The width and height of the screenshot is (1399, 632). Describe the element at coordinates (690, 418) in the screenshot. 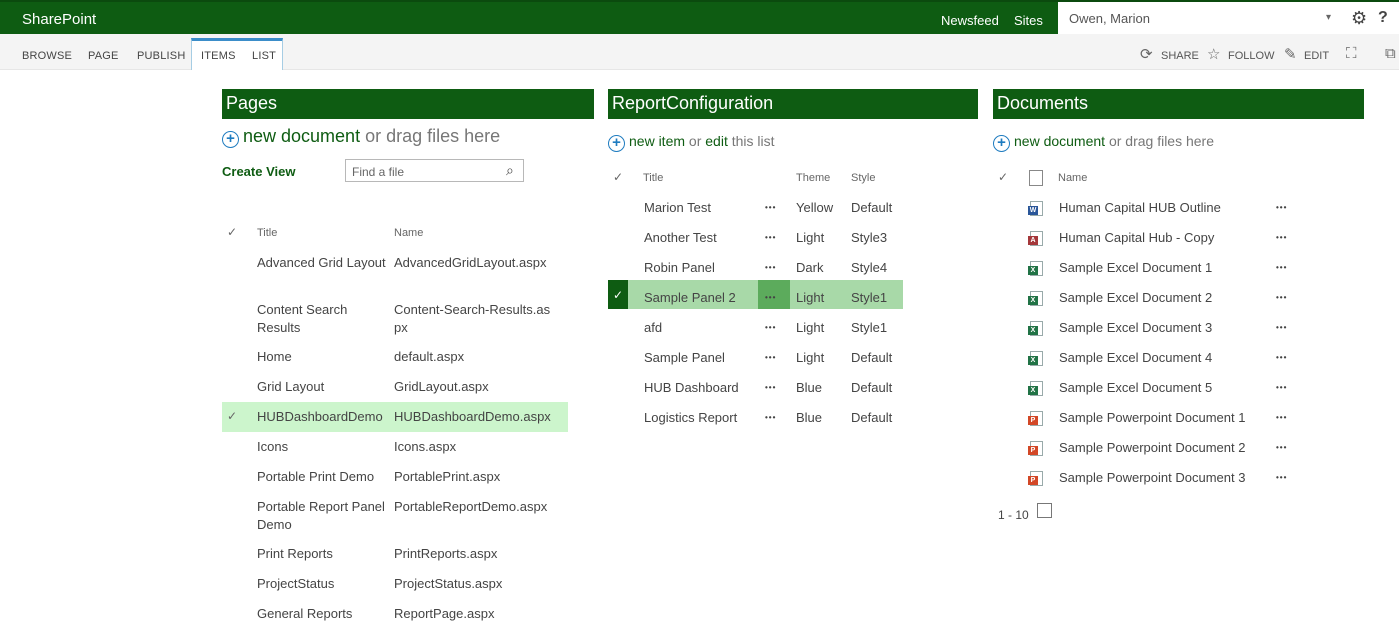

I see `list-item-title: Logistics Report` at that location.